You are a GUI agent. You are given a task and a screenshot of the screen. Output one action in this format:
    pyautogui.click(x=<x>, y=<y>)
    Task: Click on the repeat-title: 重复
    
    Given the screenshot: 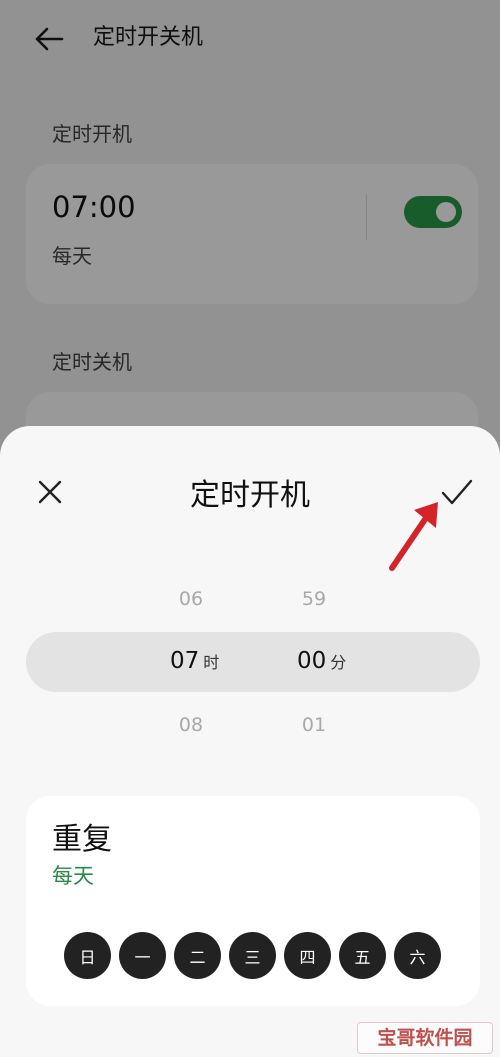 What is the action you would take?
    pyautogui.click(x=82, y=839)
    